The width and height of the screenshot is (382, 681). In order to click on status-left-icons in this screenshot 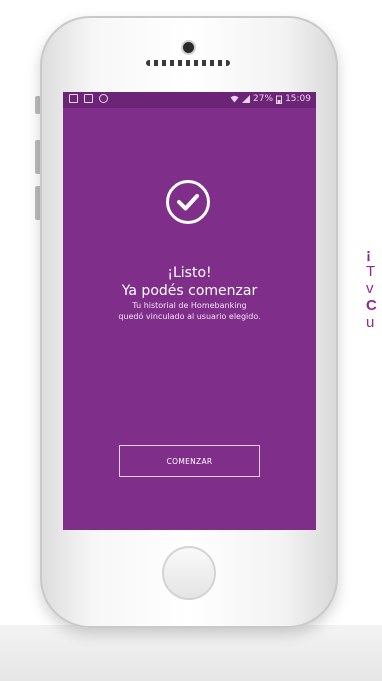, I will do `click(88, 98)`.